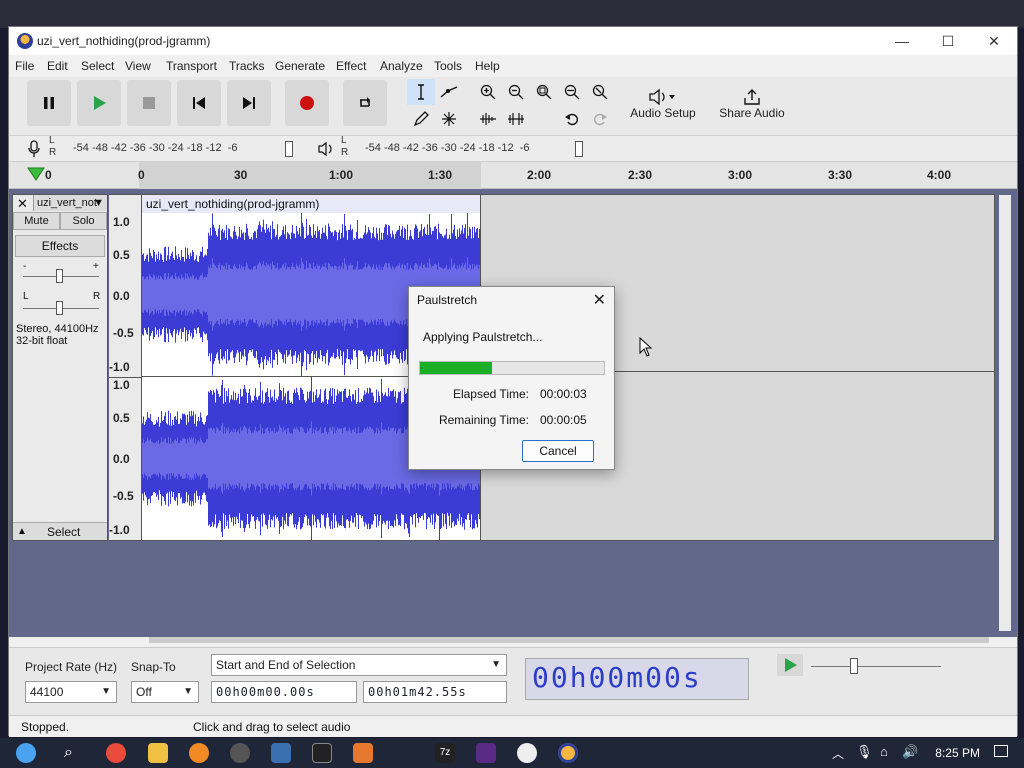 The height and width of the screenshot is (768, 1024). What do you see at coordinates (640, 175) in the screenshot?
I see `ruler-tick: 2:30` at bounding box center [640, 175].